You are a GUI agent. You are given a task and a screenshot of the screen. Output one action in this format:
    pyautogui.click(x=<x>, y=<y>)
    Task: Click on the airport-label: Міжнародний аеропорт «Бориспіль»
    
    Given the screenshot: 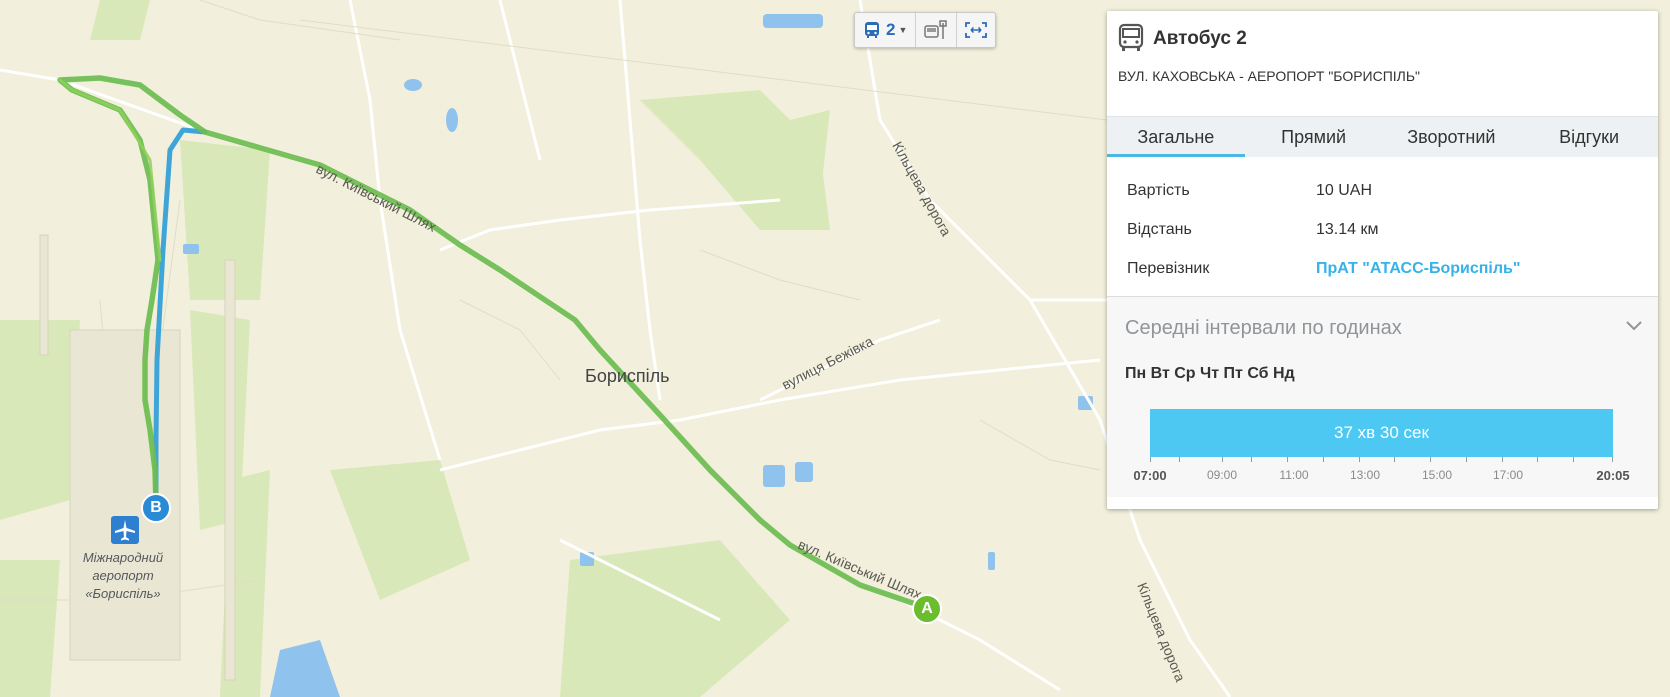 What is the action you would take?
    pyautogui.click(x=123, y=576)
    